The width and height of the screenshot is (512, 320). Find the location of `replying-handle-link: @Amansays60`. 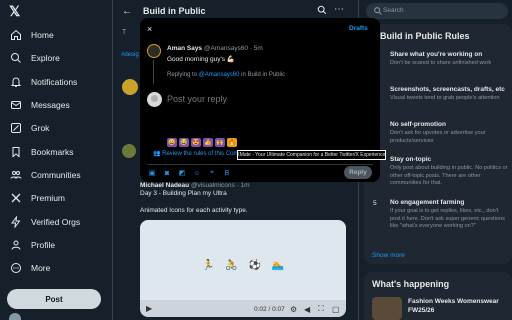

replying-handle-link: @Amansays60 is located at coordinates (219, 75).